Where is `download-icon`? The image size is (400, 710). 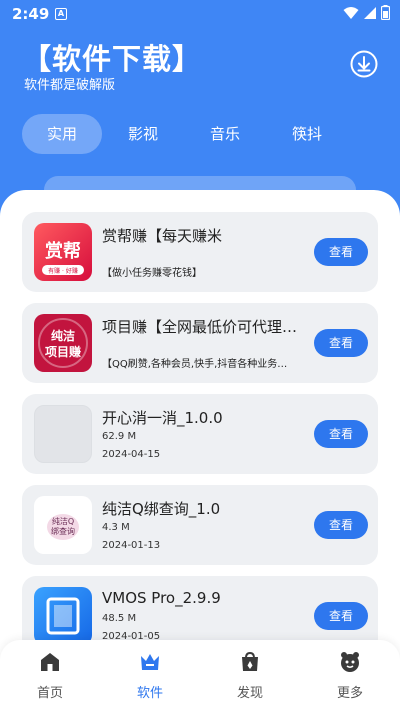 download-icon is located at coordinates (364, 64).